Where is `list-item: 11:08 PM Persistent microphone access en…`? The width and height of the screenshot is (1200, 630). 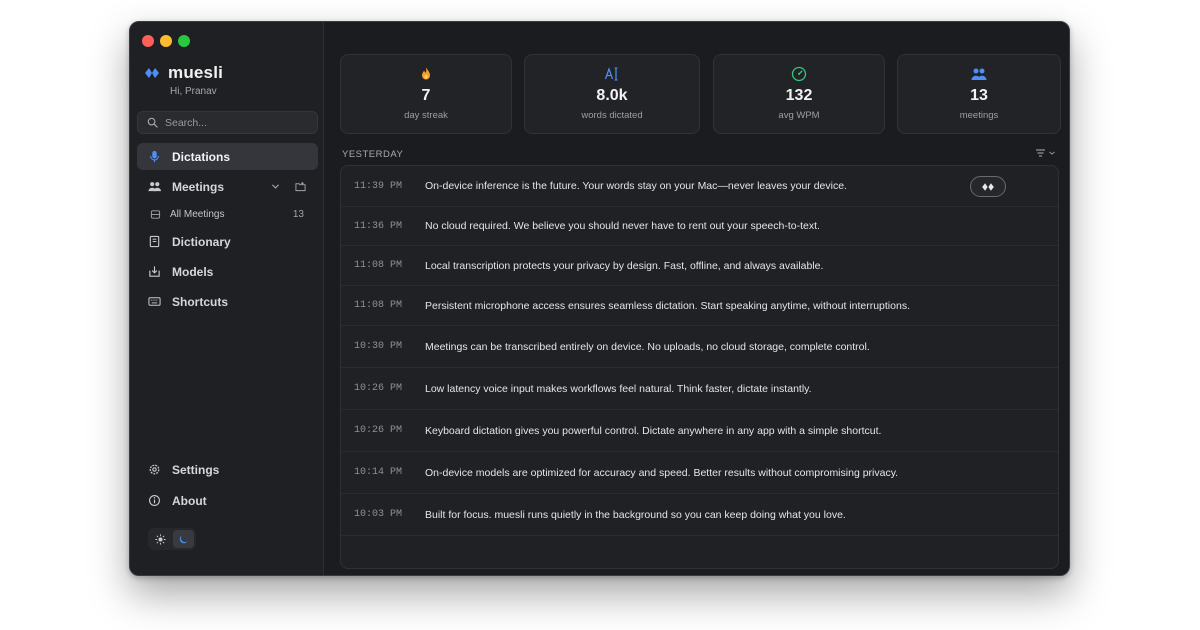
list-item: 11:08 PM Persistent microphone access en… is located at coordinates (699, 306).